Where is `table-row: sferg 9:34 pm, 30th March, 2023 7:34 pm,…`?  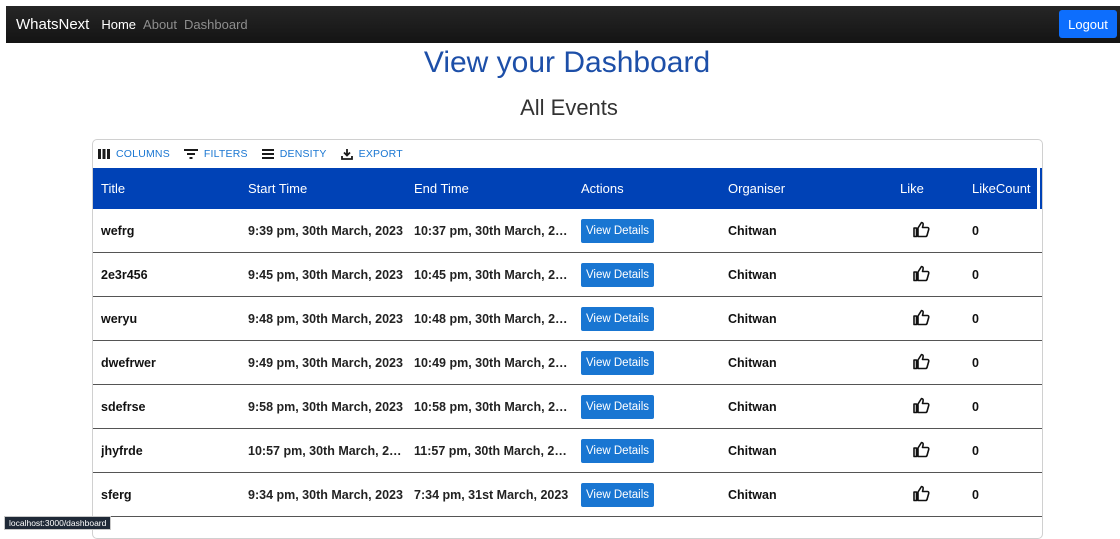
table-row: sferg 9:34 pm, 30th March, 2023 7:34 pm,… is located at coordinates (567, 495).